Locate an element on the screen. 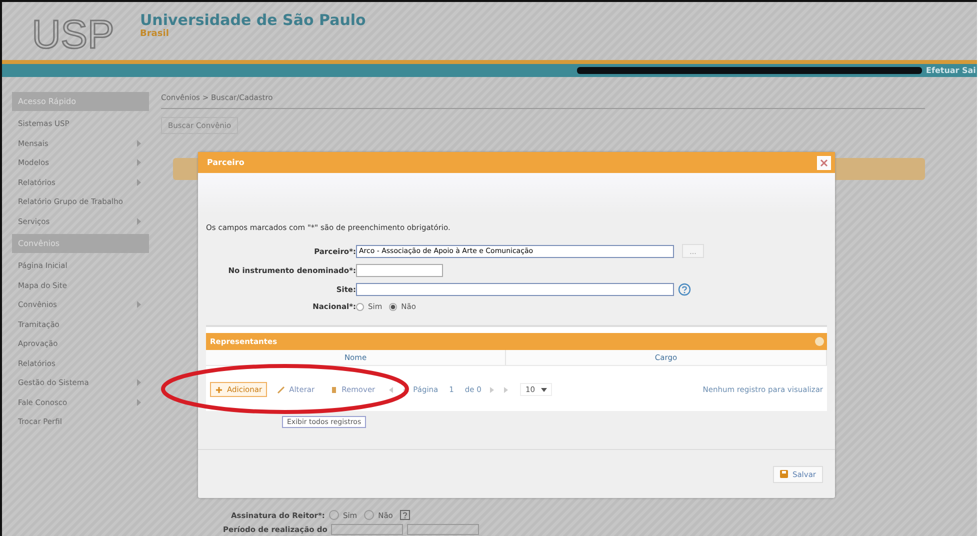 This screenshot has height=536, width=979. site-subtitle: Brasil is located at coordinates (155, 34).